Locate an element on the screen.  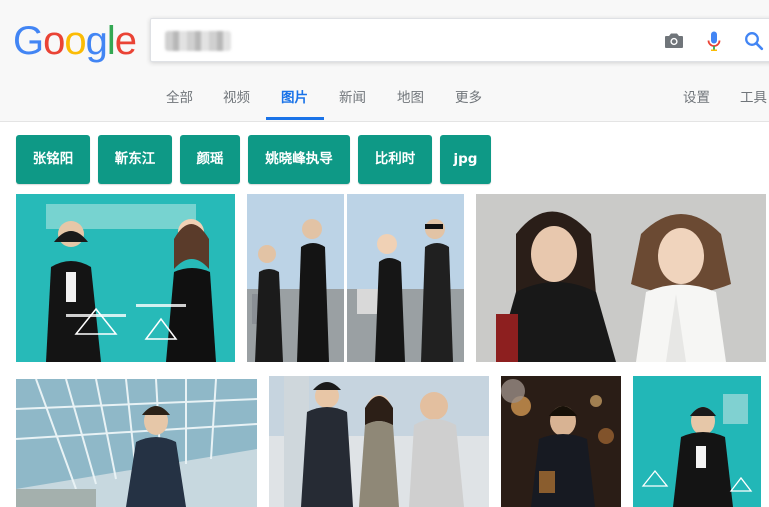
google-logo: Google is located at coordinates (75, 41).